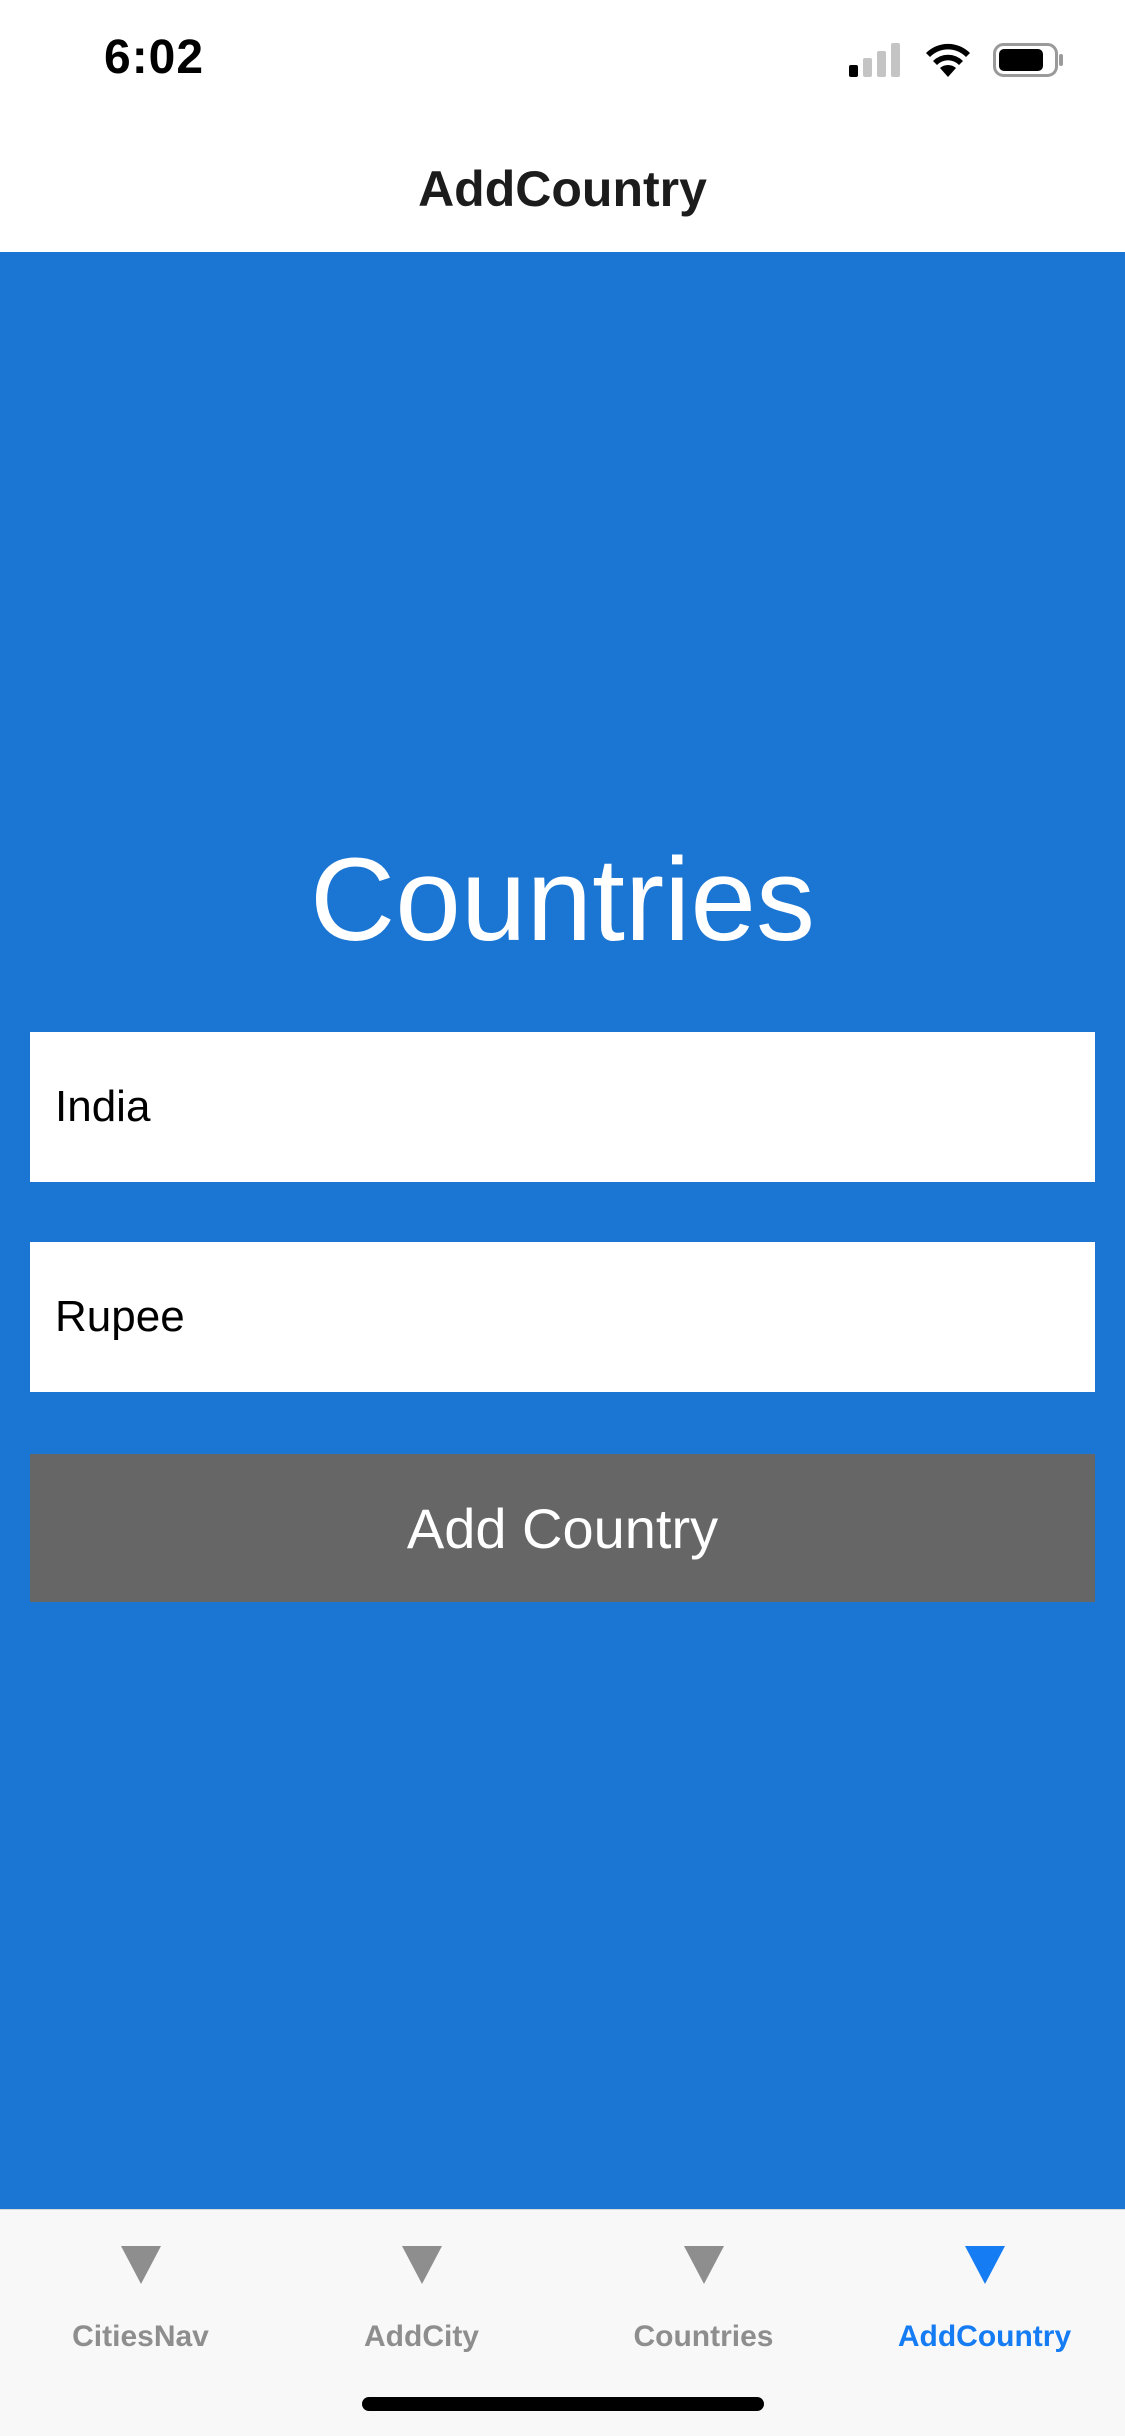 This screenshot has height=2436, width=1125. I want to click on country-name-value: India, so click(103, 1106).